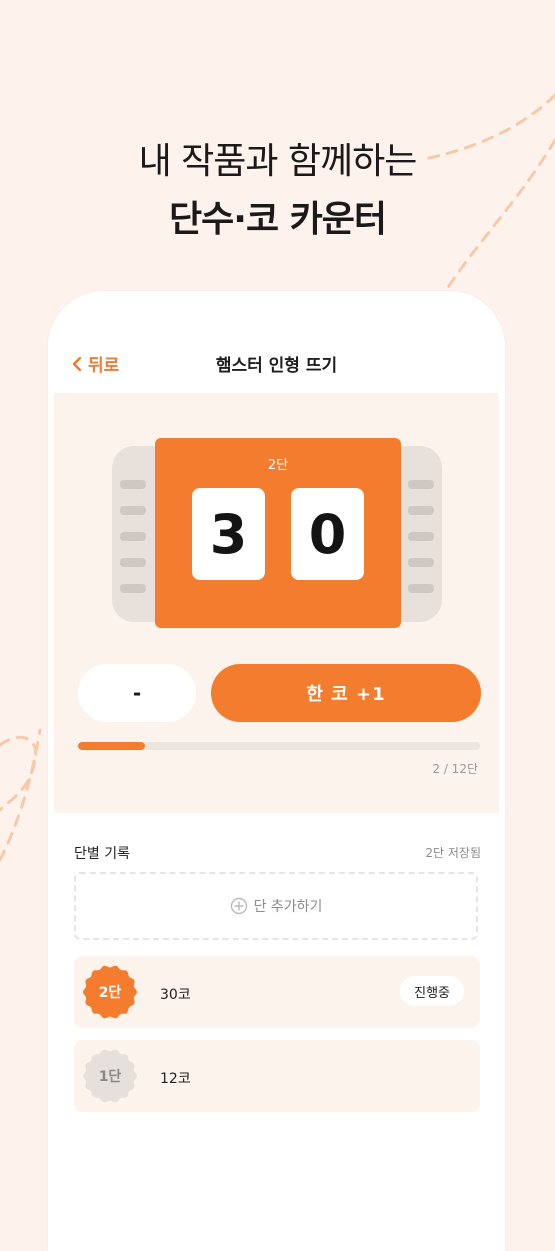 The width and height of the screenshot is (555, 1251). Describe the element at coordinates (175, 995) in the screenshot. I see `row-stitch-count: 30코` at that location.